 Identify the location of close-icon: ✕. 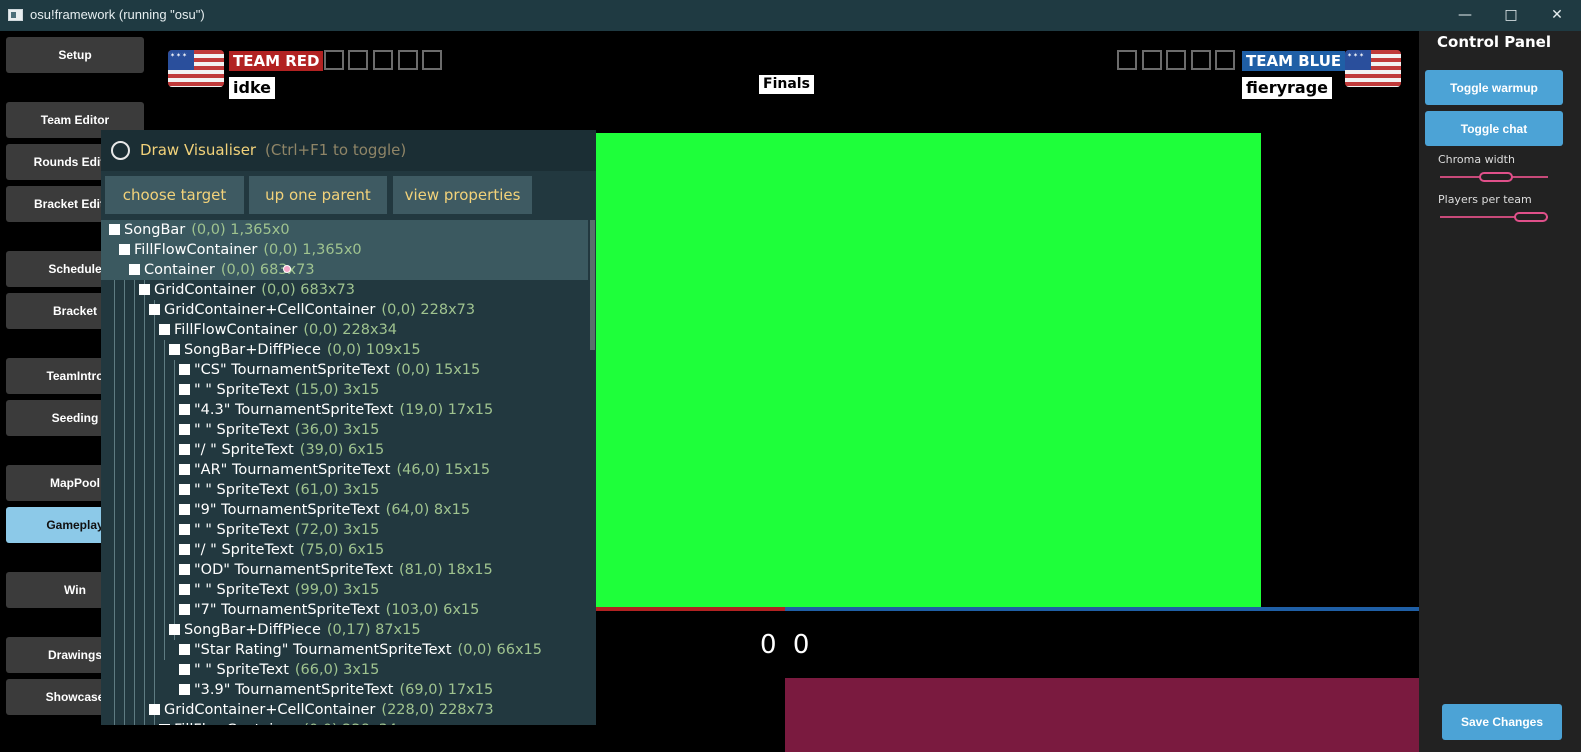
(1557, 15).